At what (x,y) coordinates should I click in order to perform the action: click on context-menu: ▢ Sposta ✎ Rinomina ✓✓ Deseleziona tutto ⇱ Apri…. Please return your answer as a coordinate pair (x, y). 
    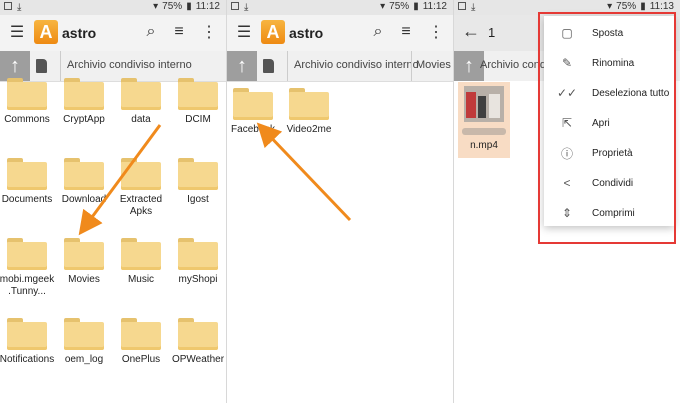
    Looking at the image, I should click on (609, 121).